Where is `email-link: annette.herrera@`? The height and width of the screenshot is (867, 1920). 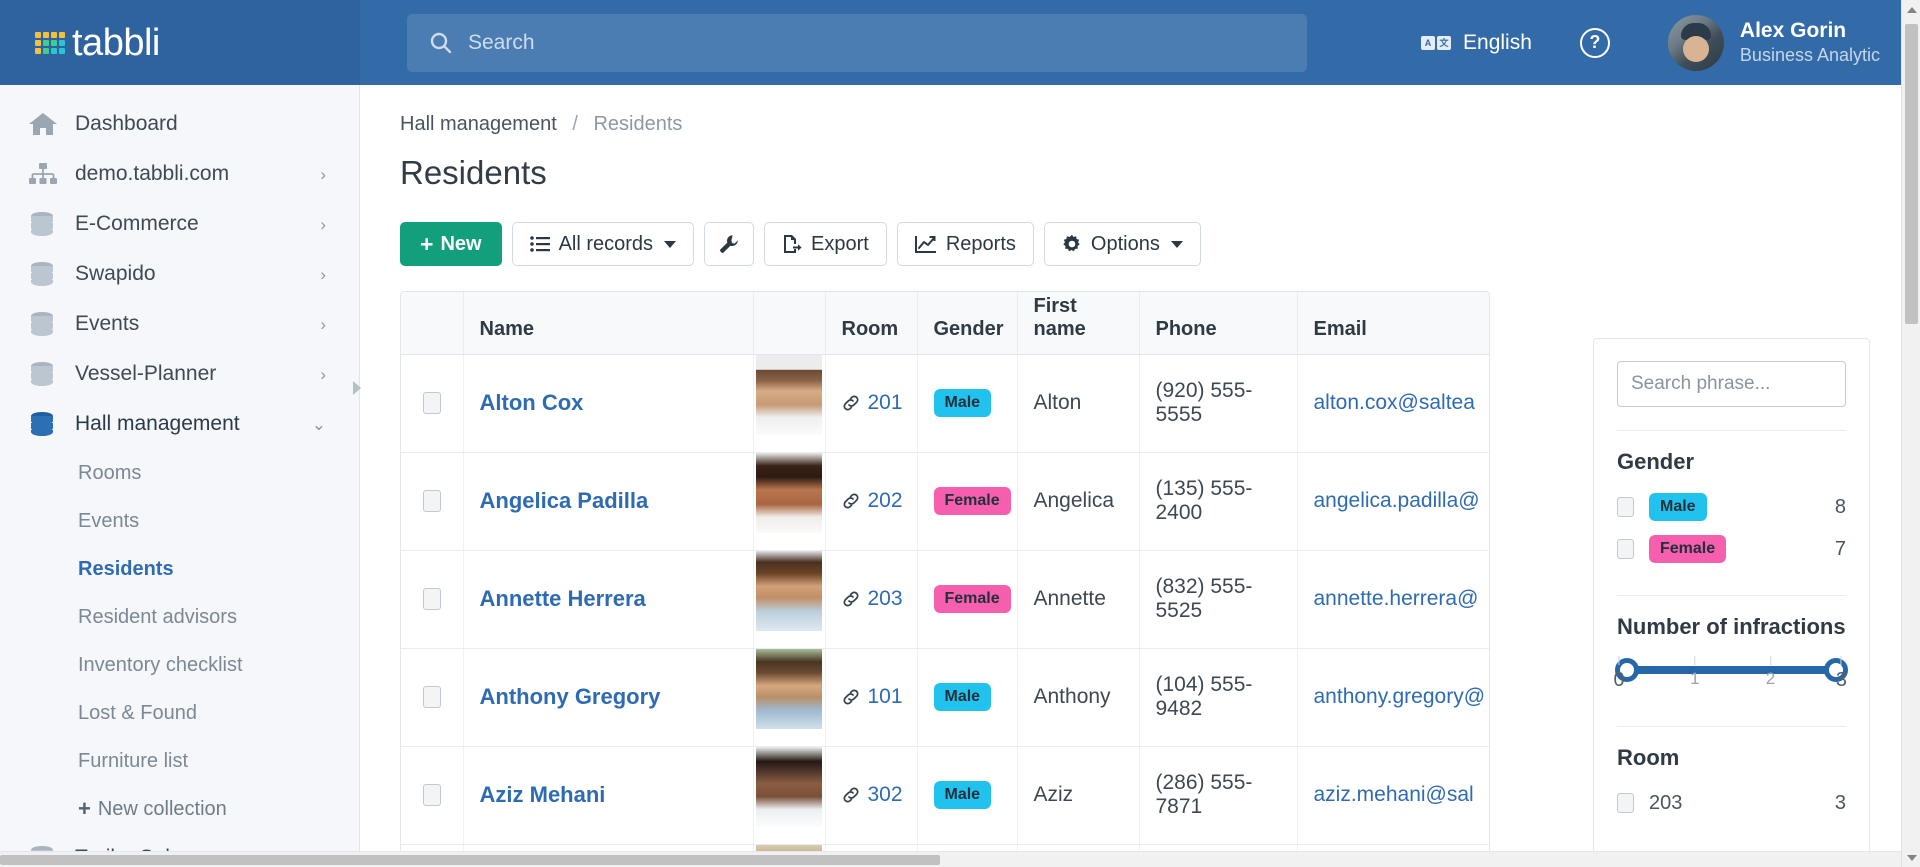
email-link: annette.herrera@ is located at coordinates (1396, 598).